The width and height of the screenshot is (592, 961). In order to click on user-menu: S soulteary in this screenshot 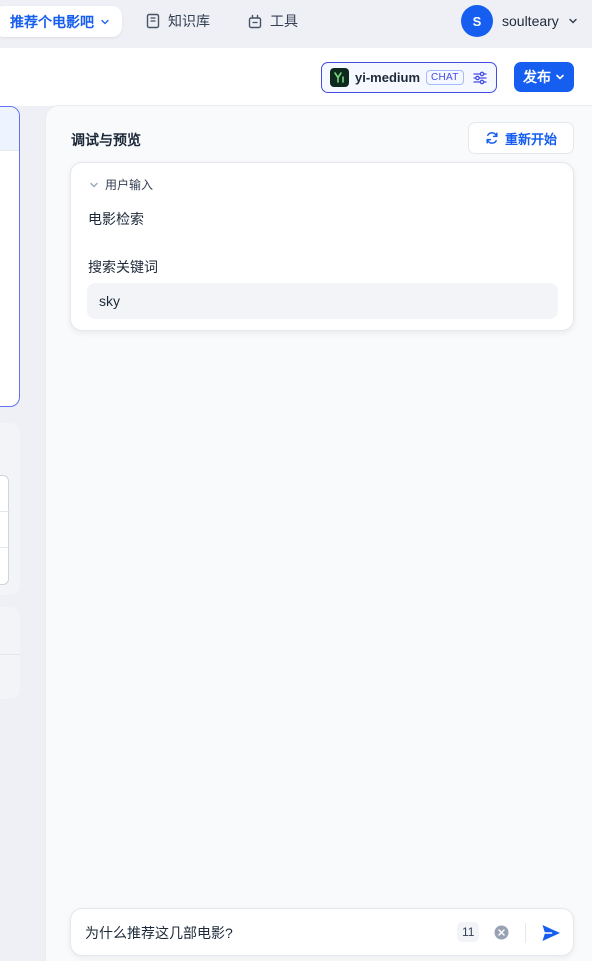, I will do `click(519, 21)`.